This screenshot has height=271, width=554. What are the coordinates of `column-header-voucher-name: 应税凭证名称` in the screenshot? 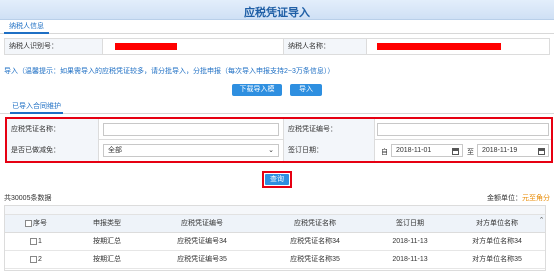 It's located at (315, 223).